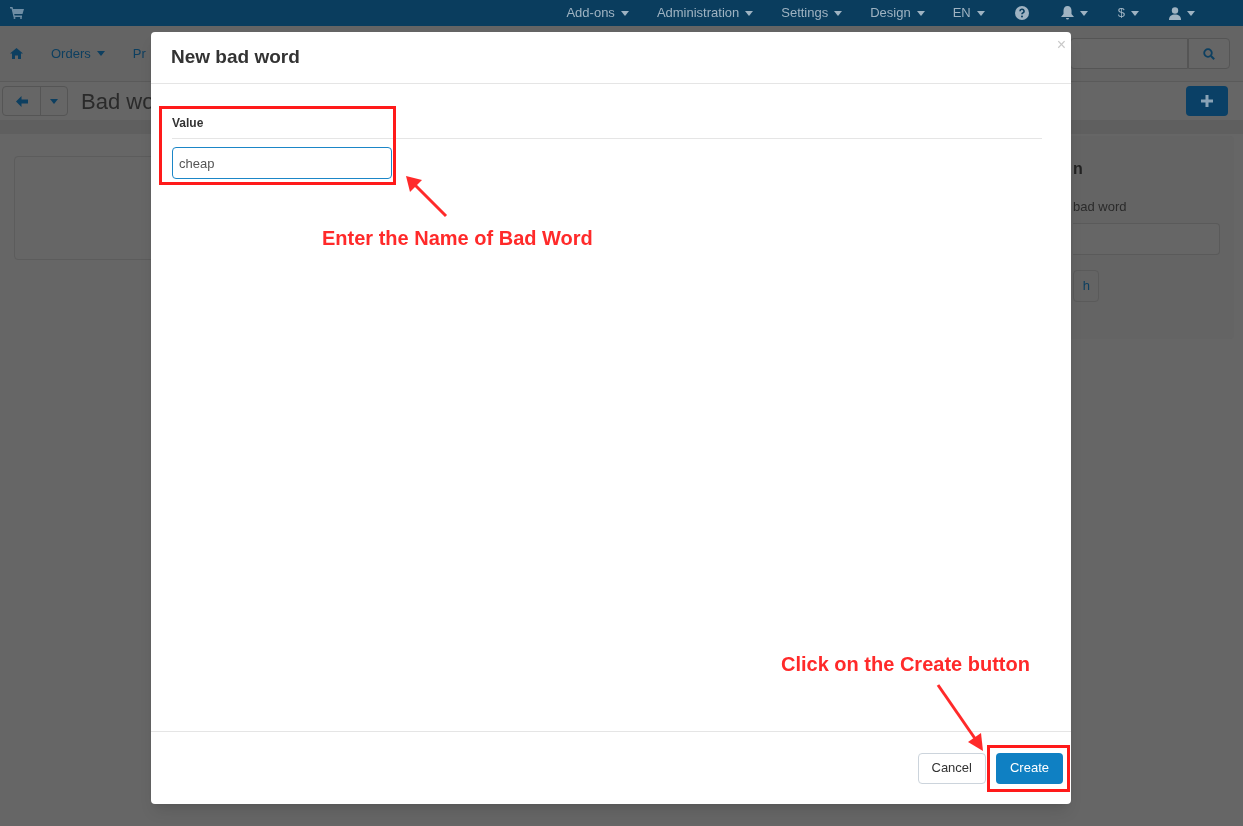 The height and width of the screenshot is (826, 1243). Describe the element at coordinates (705, 13) in the screenshot. I see `menu-item: Administration` at that location.